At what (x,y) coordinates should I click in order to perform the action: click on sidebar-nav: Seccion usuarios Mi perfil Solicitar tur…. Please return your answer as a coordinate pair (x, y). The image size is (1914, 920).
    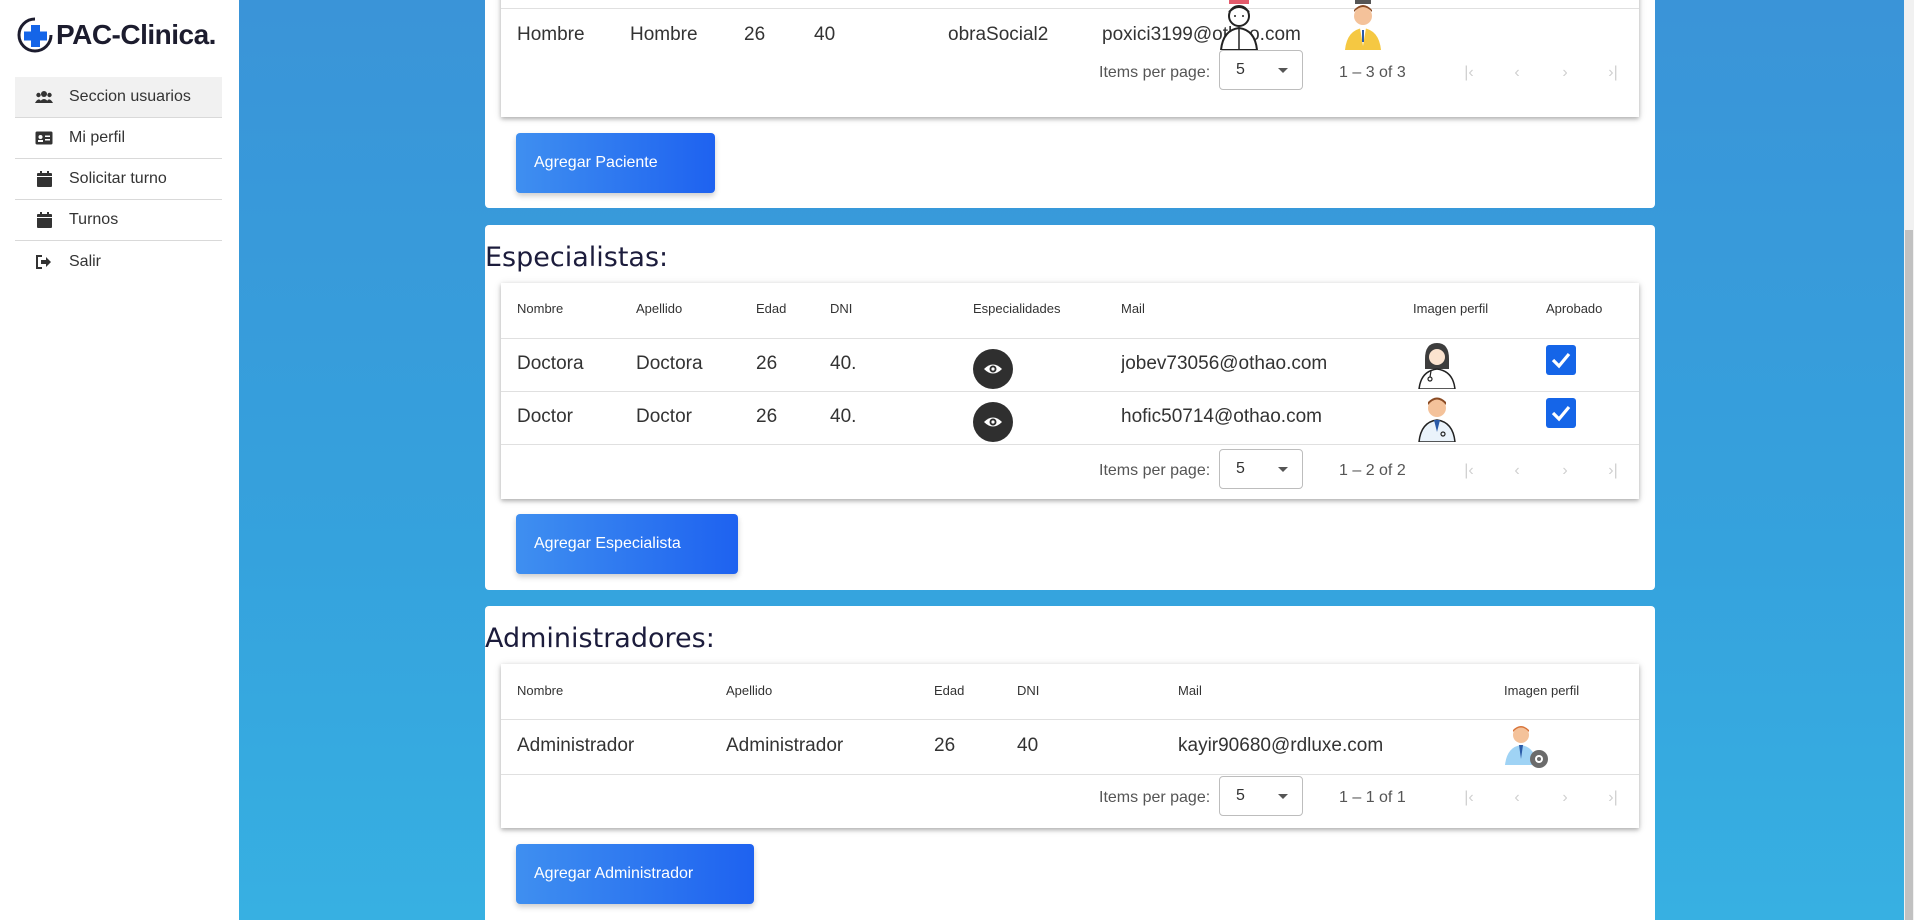
    Looking at the image, I should click on (118, 179).